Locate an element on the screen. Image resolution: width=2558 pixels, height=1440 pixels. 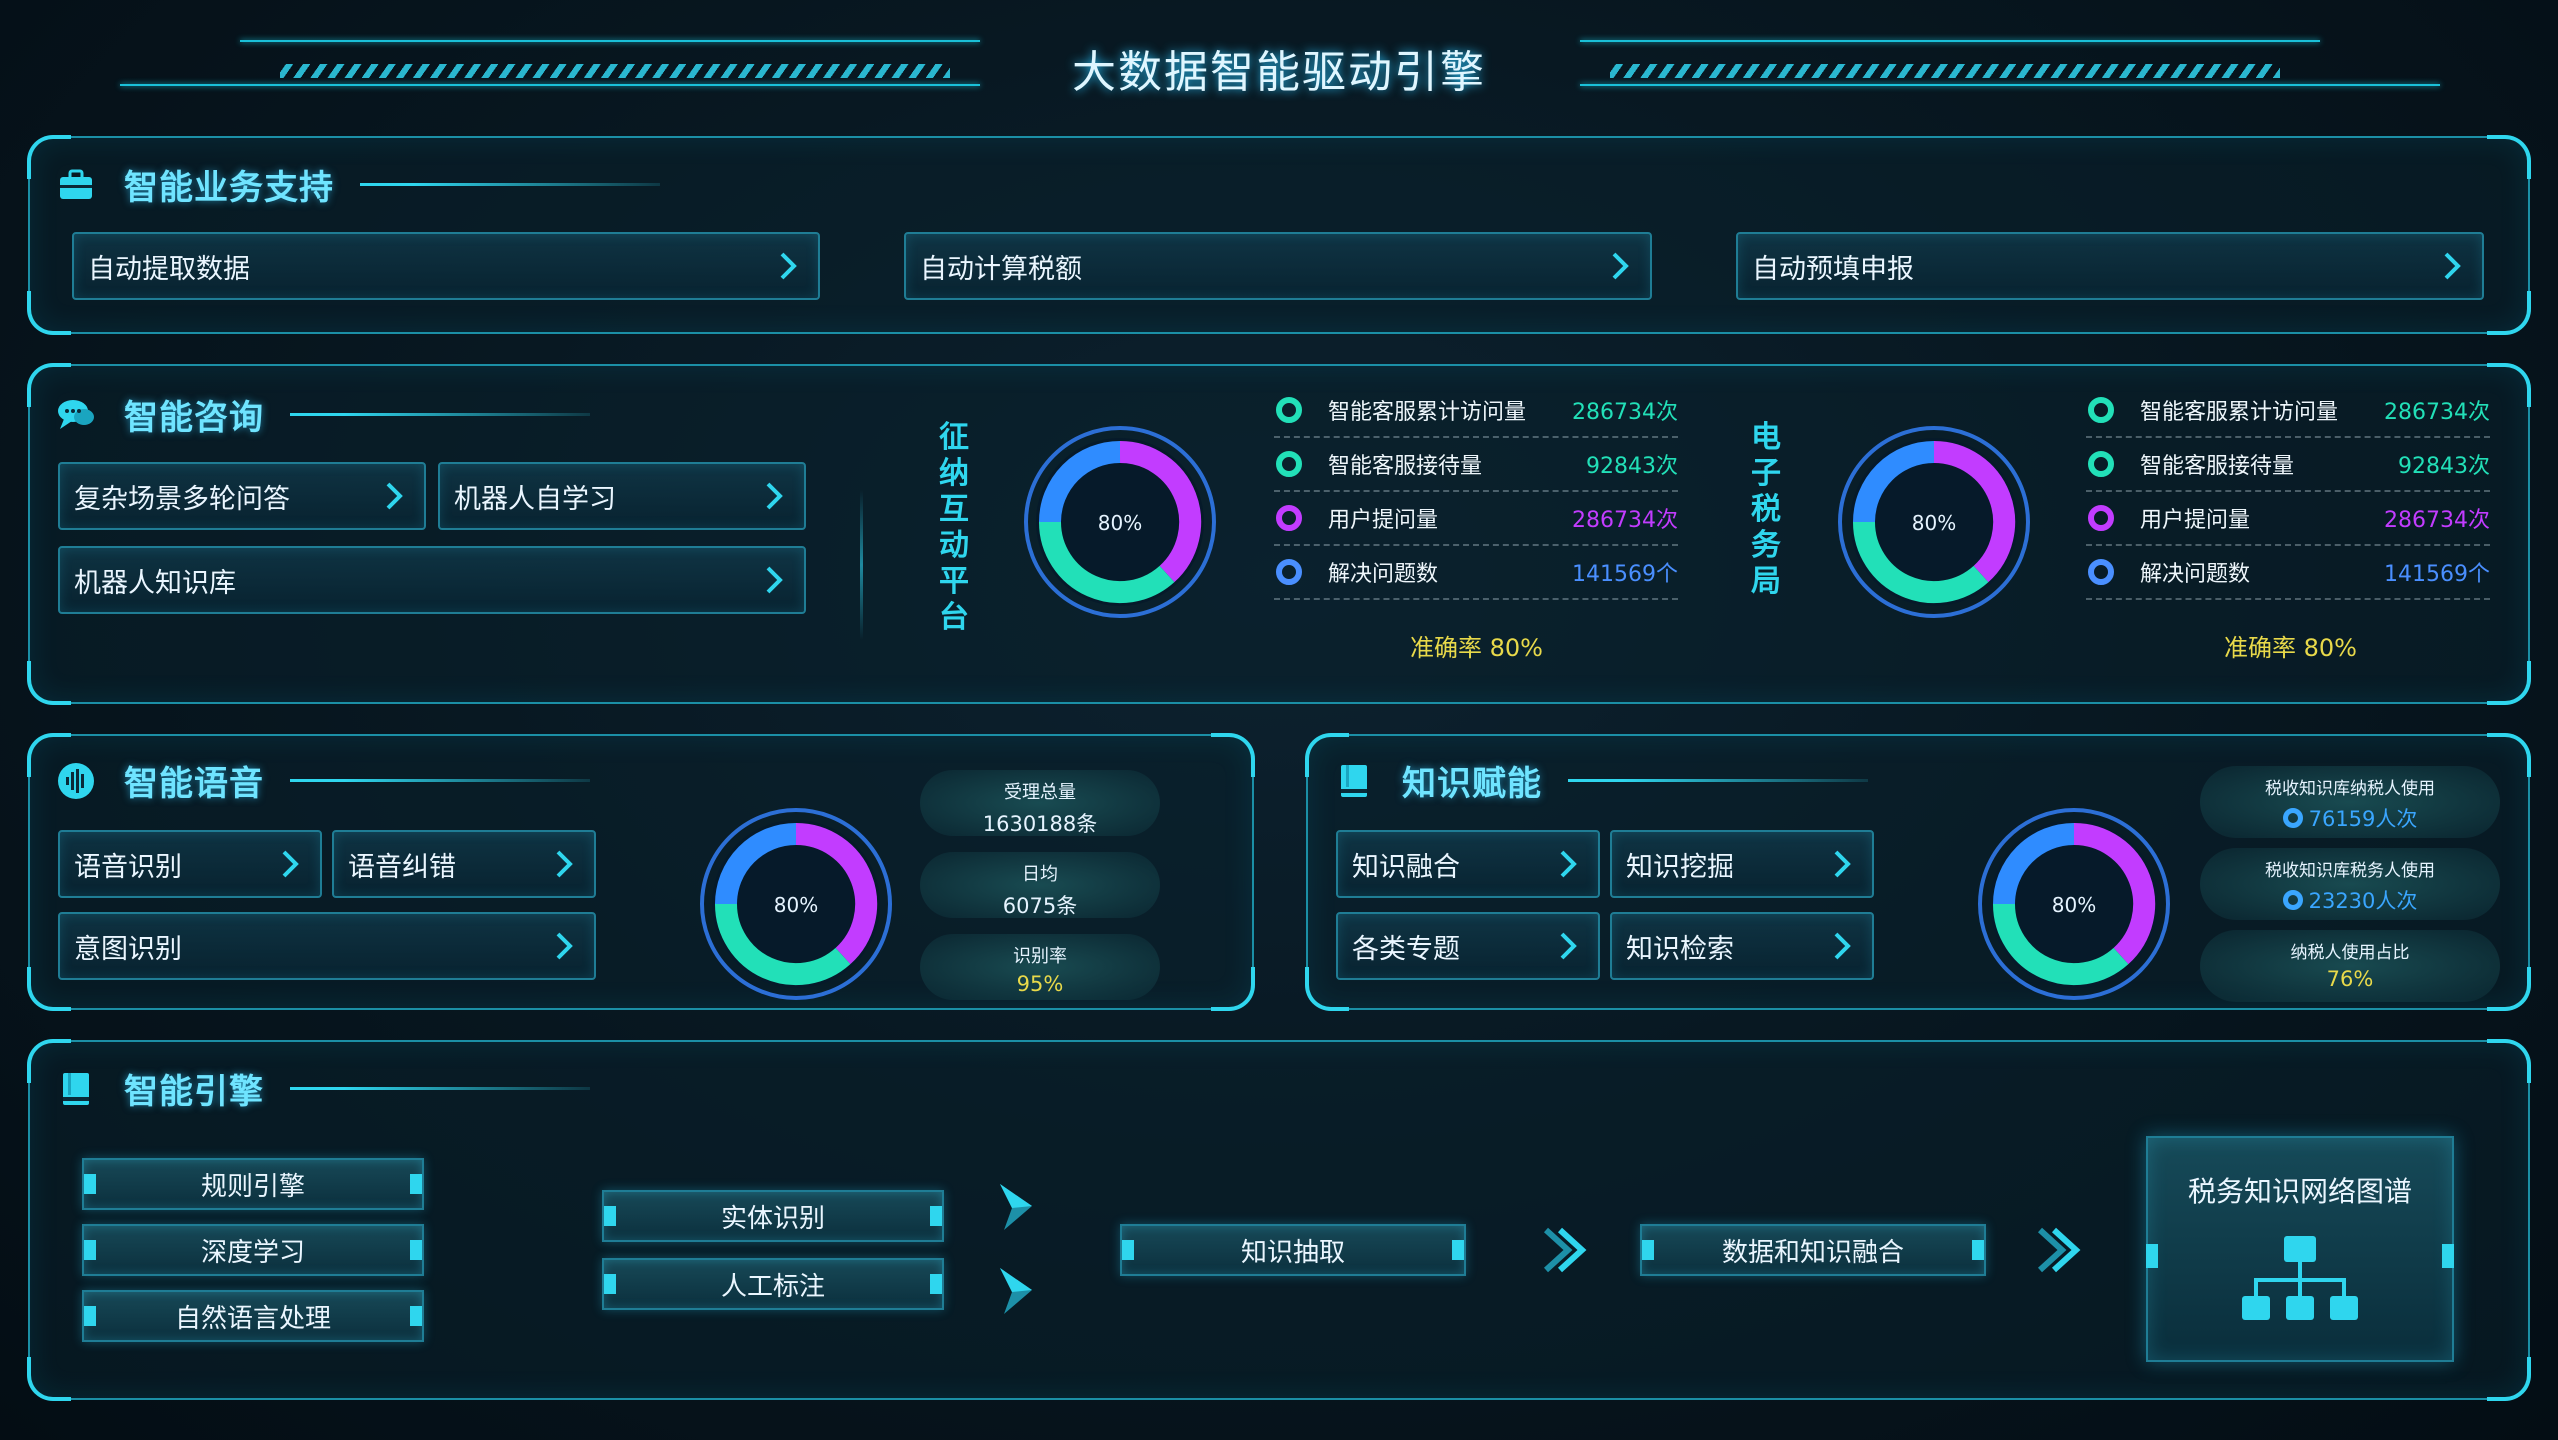
manual-annotation-label: 人工标注 is located at coordinates (772, 1286).